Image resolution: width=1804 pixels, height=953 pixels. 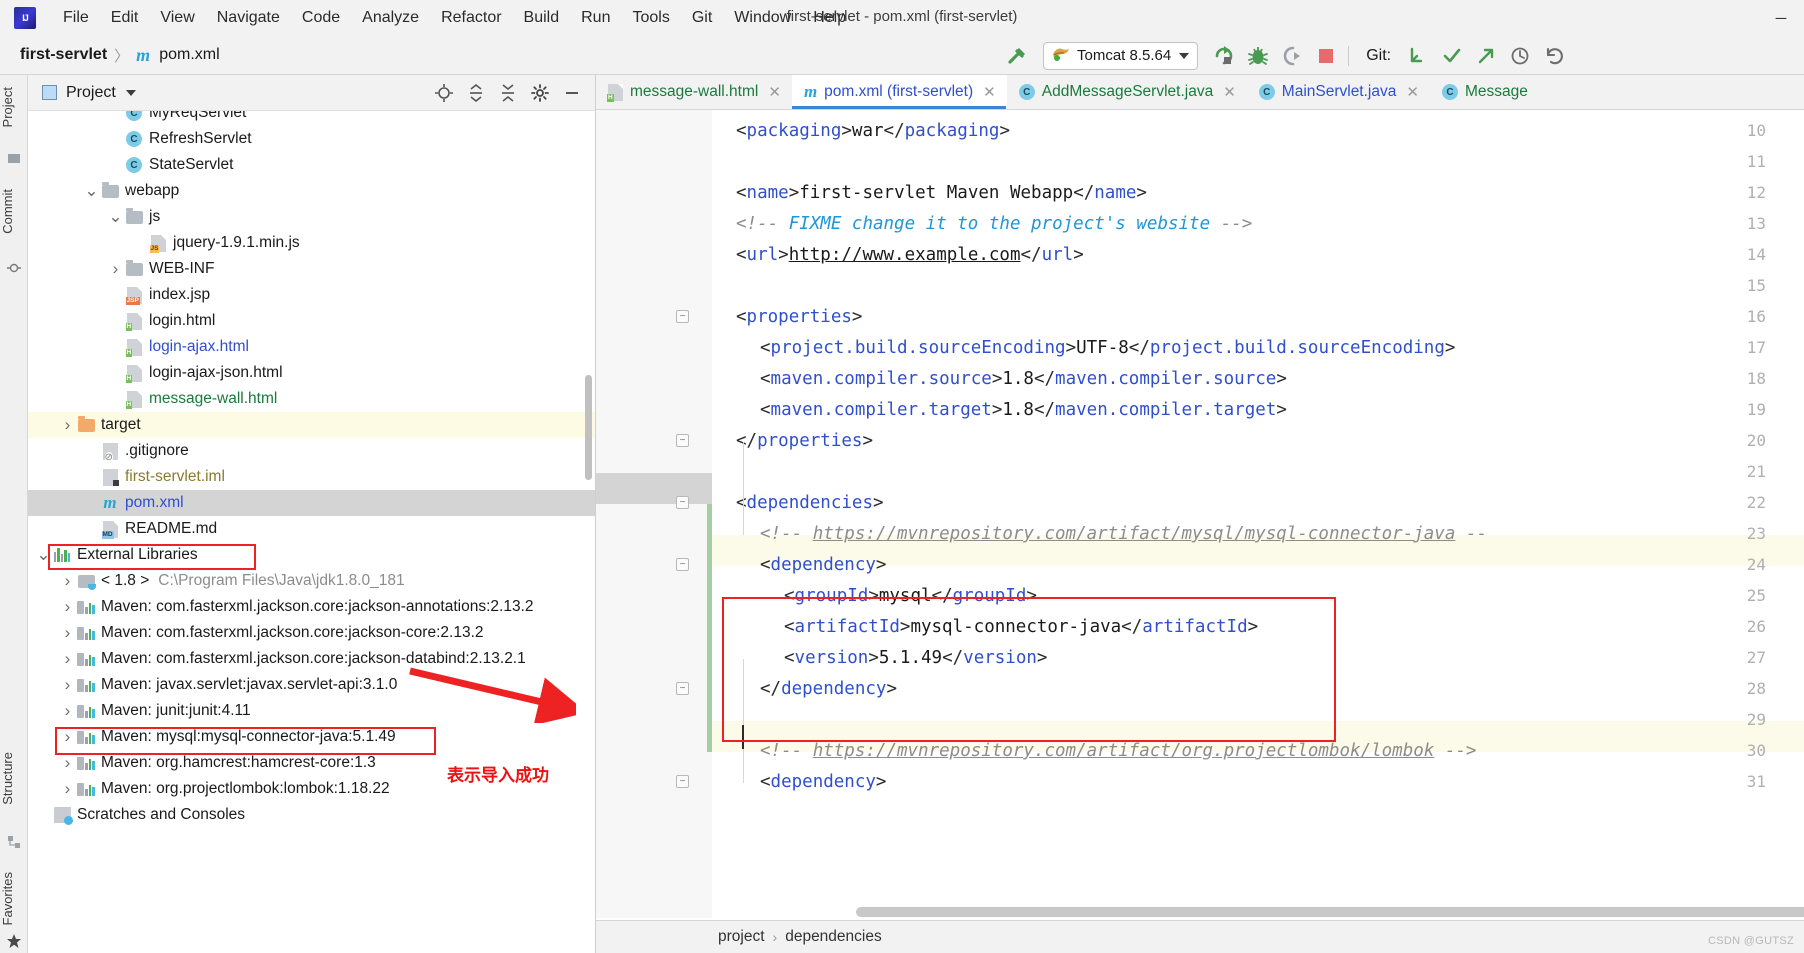 What do you see at coordinates (311, 477) in the screenshot?
I see `tree-row: first-servlet.iml` at bounding box center [311, 477].